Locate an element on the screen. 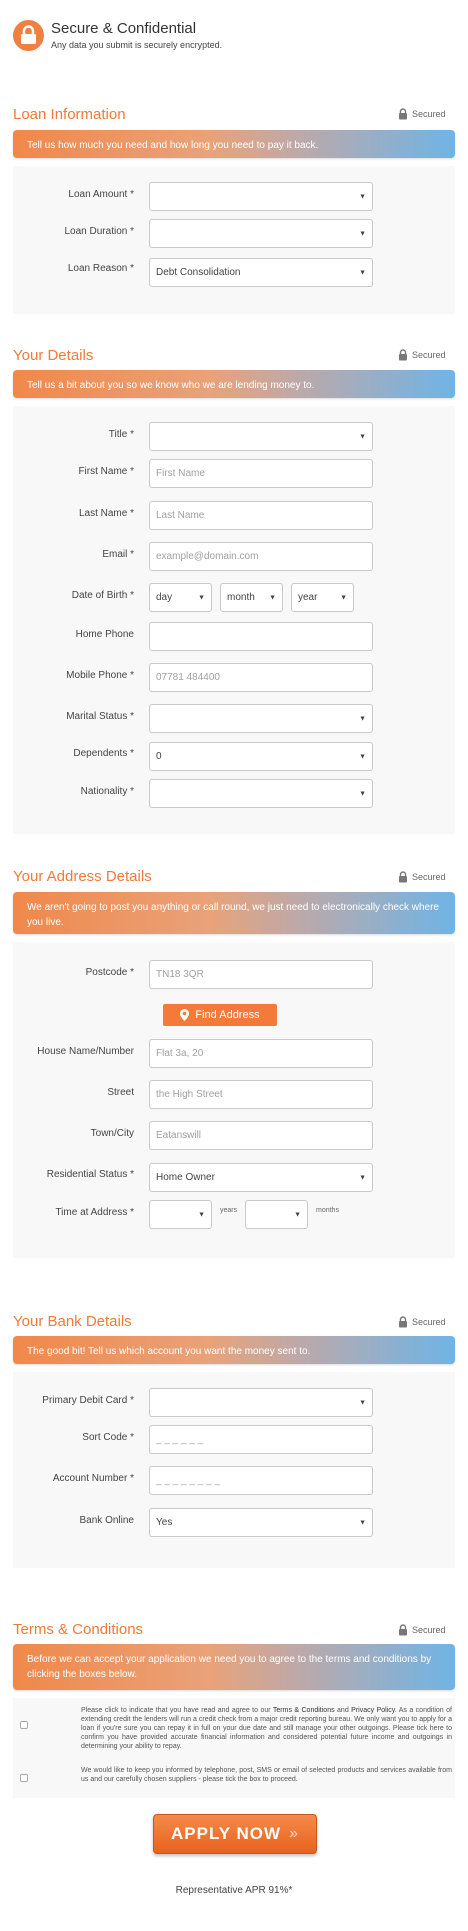 The image size is (468, 1931). dob-year-select: year ▼ is located at coordinates (322, 597).